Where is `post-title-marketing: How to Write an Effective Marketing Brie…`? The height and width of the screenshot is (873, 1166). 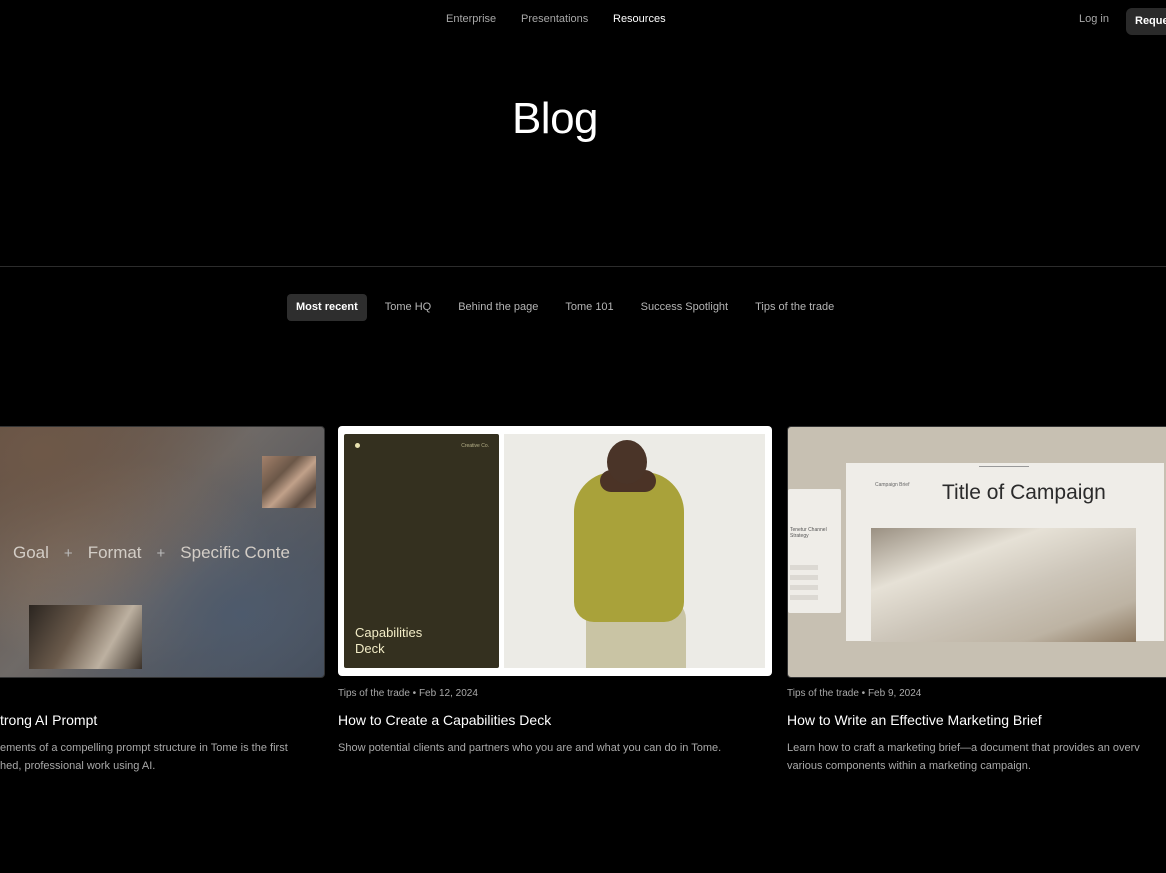
post-title-marketing: How to Write an Effective Marketing Brie… is located at coordinates (914, 720).